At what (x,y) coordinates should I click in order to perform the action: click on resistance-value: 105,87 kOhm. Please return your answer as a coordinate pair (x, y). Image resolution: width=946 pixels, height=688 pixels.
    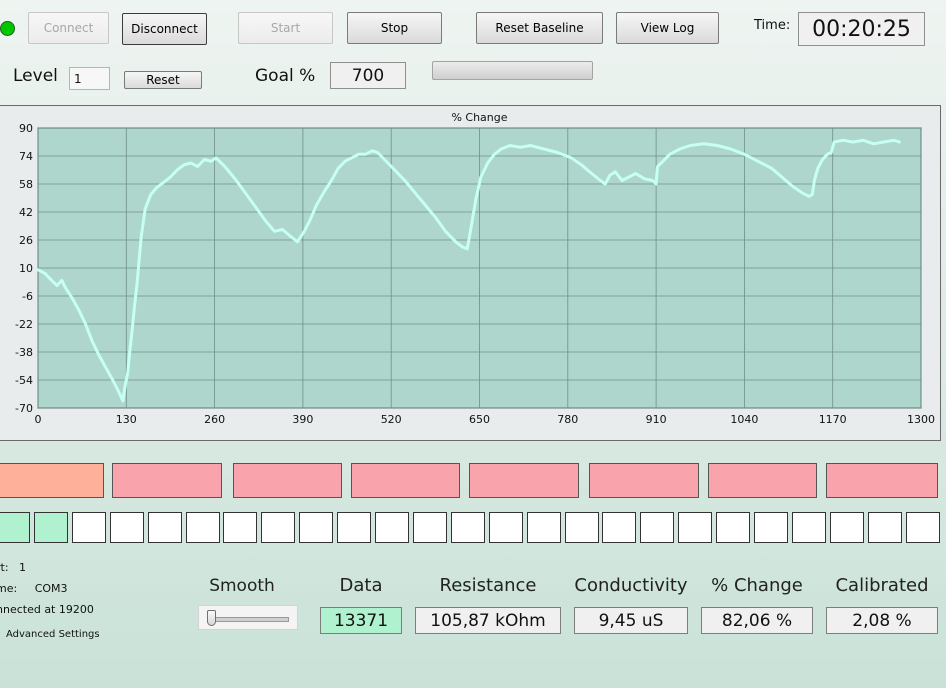
    Looking at the image, I should click on (488, 620).